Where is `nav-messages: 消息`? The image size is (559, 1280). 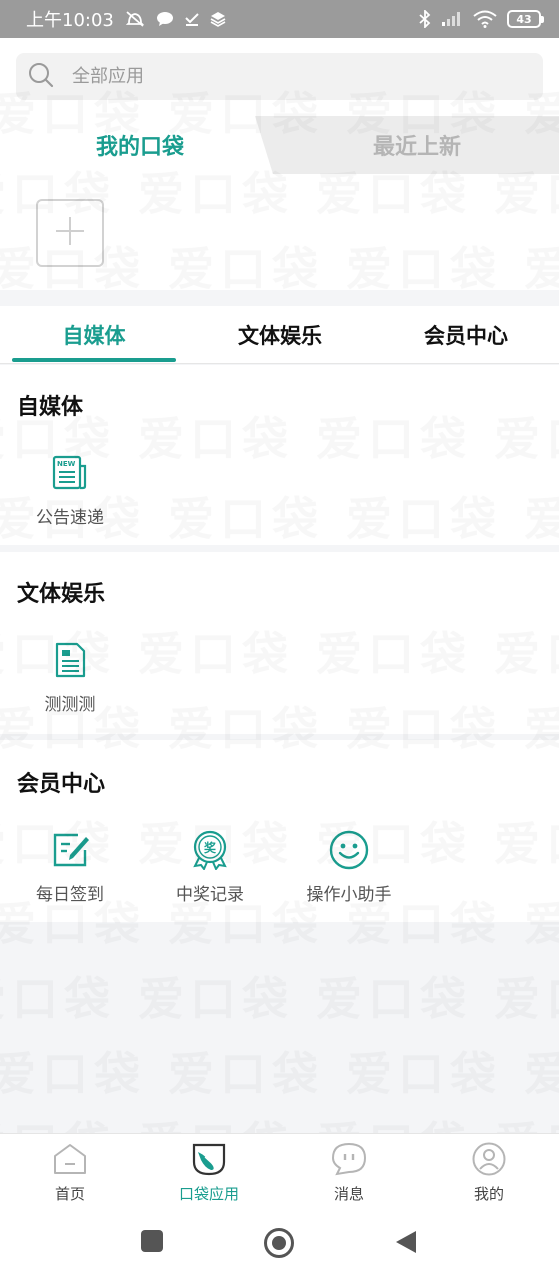 nav-messages: 消息 is located at coordinates (349, 1170).